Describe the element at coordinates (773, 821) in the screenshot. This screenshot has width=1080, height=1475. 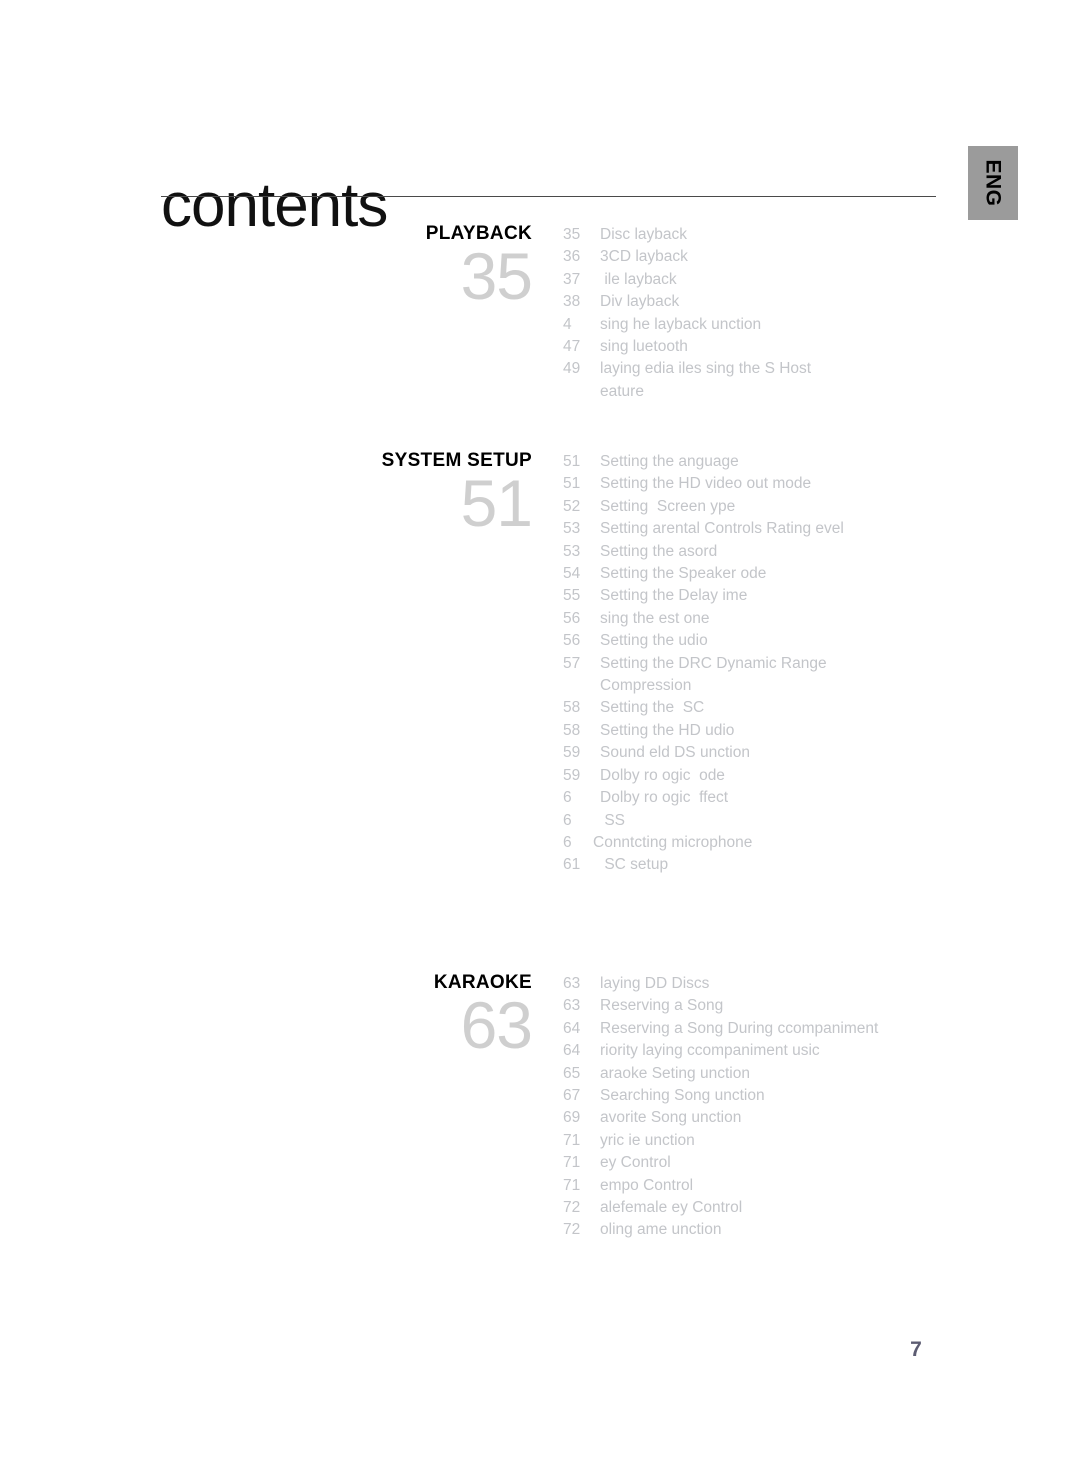
I see `toc-entry: 6 SS` at that location.